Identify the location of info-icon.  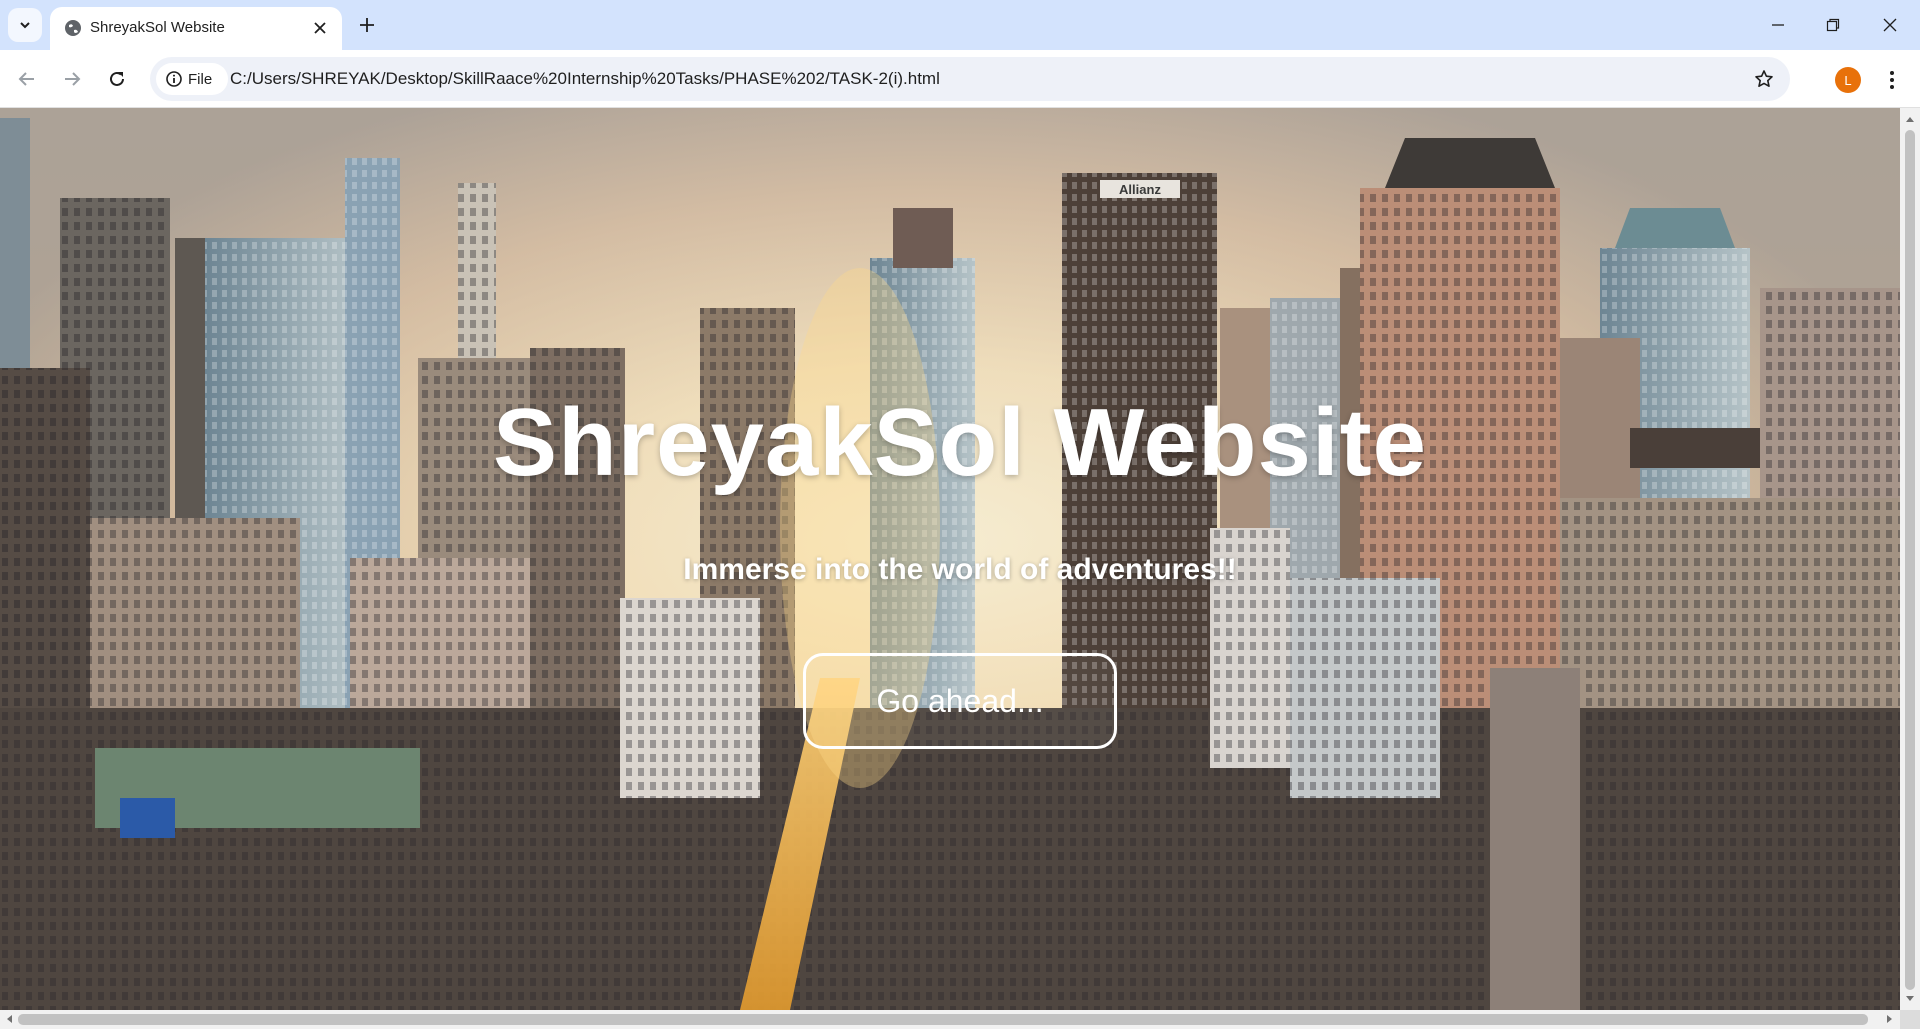
(174, 79).